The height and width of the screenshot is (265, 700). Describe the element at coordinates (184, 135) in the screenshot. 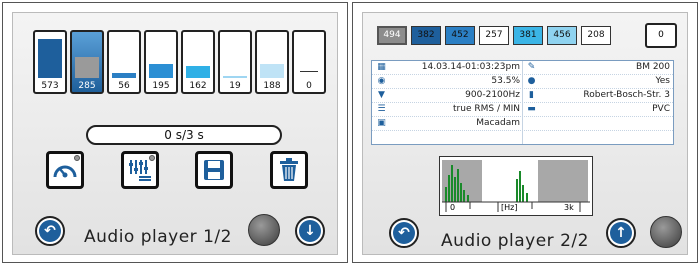

I see `playback-progress: 0 s/3 s` at that location.